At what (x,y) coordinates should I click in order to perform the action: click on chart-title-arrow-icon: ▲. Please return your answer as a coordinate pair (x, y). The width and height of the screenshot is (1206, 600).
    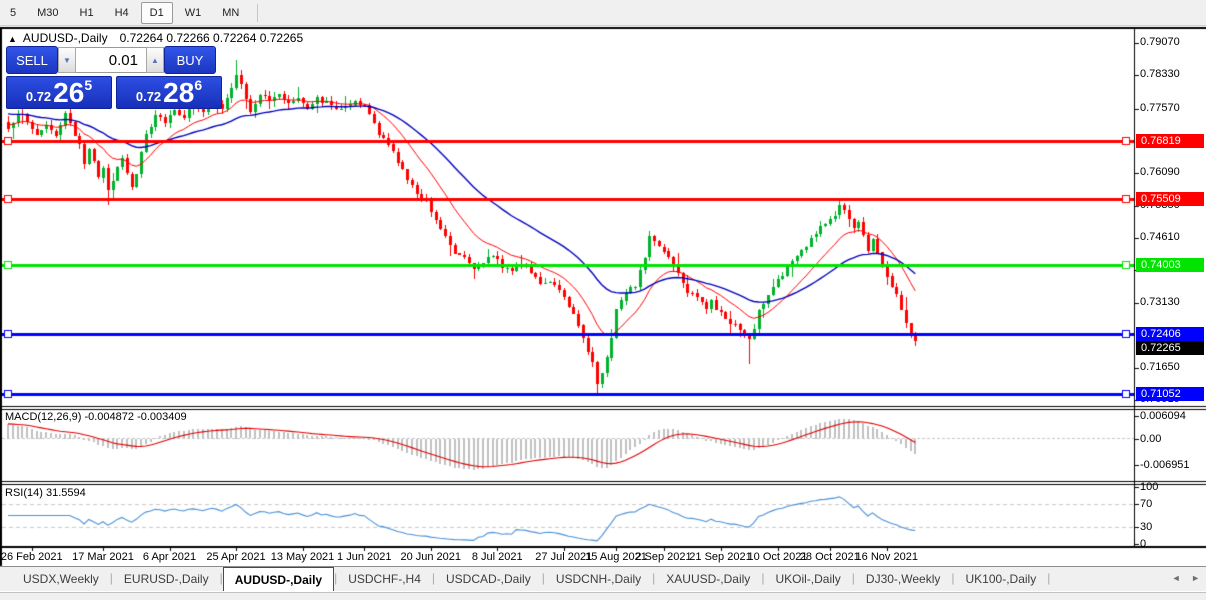
    Looking at the image, I should click on (12, 39).